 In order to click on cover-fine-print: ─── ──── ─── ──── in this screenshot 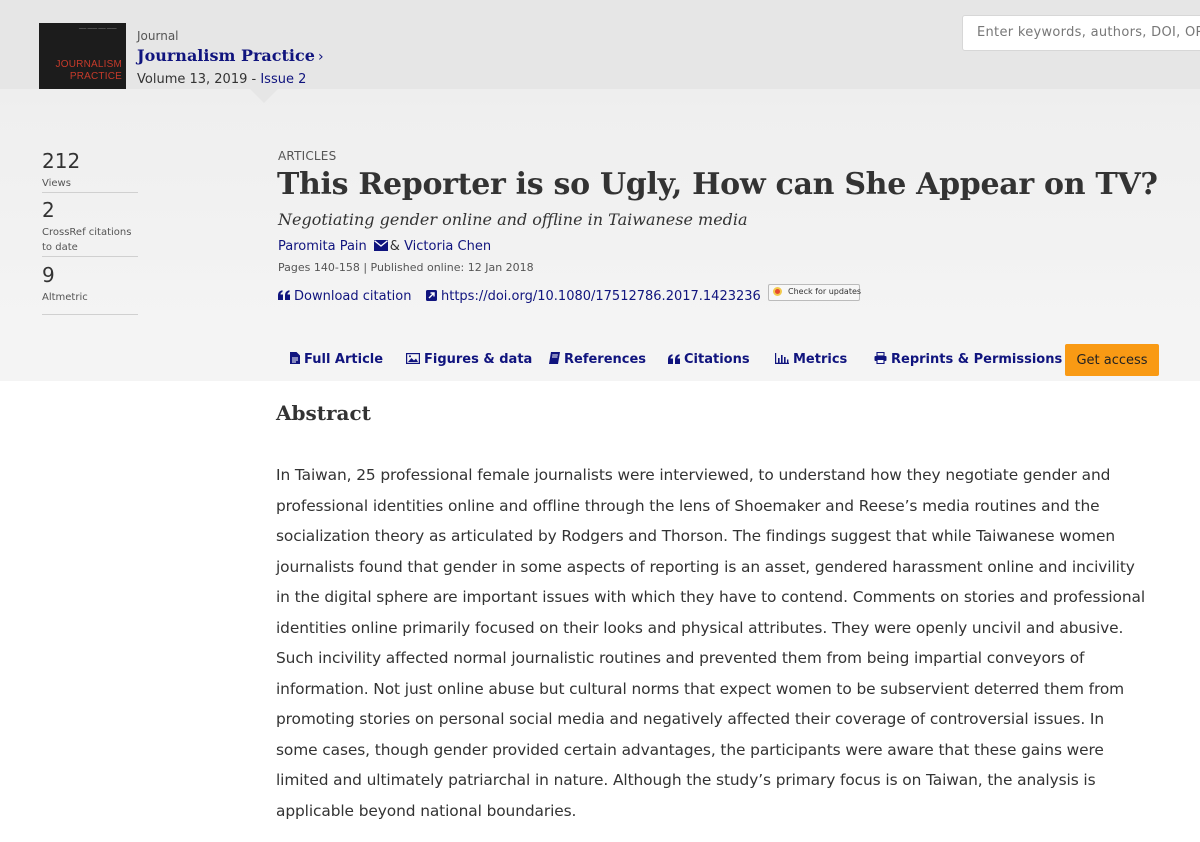, I will do `click(98, 28)`.